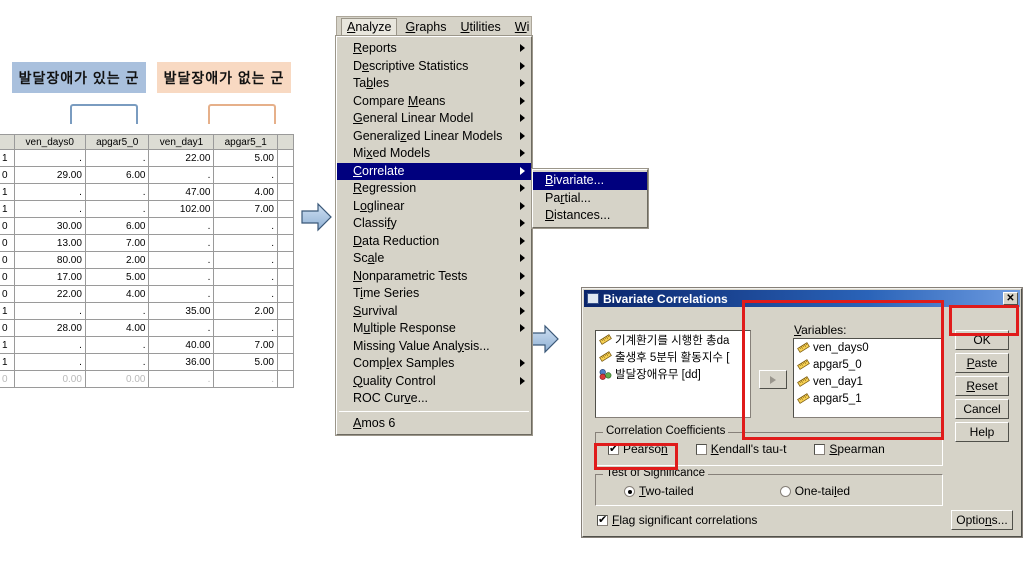  I want to click on menu-item-generalized-linear-models: Generalized Linear Models, so click(434, 137).